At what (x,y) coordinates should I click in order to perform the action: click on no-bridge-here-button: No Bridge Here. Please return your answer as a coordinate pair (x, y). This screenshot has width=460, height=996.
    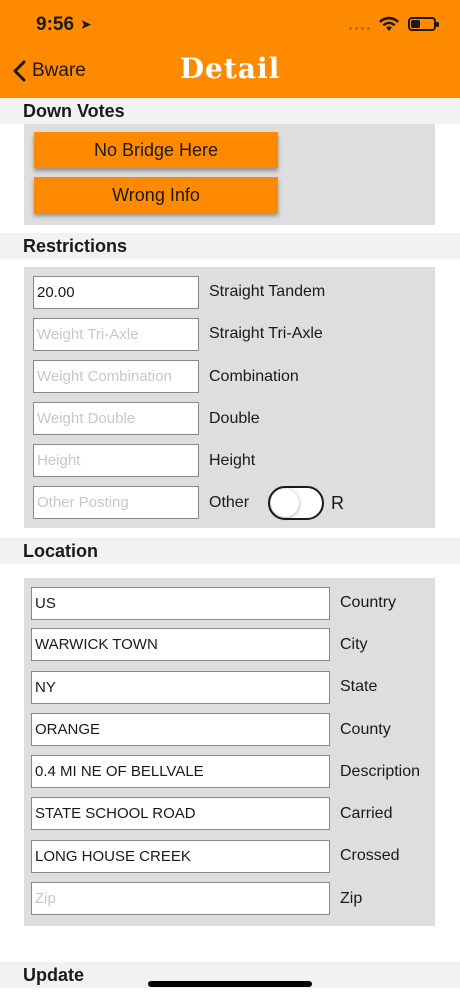
    Looking at the image, I should click on (156, 150).